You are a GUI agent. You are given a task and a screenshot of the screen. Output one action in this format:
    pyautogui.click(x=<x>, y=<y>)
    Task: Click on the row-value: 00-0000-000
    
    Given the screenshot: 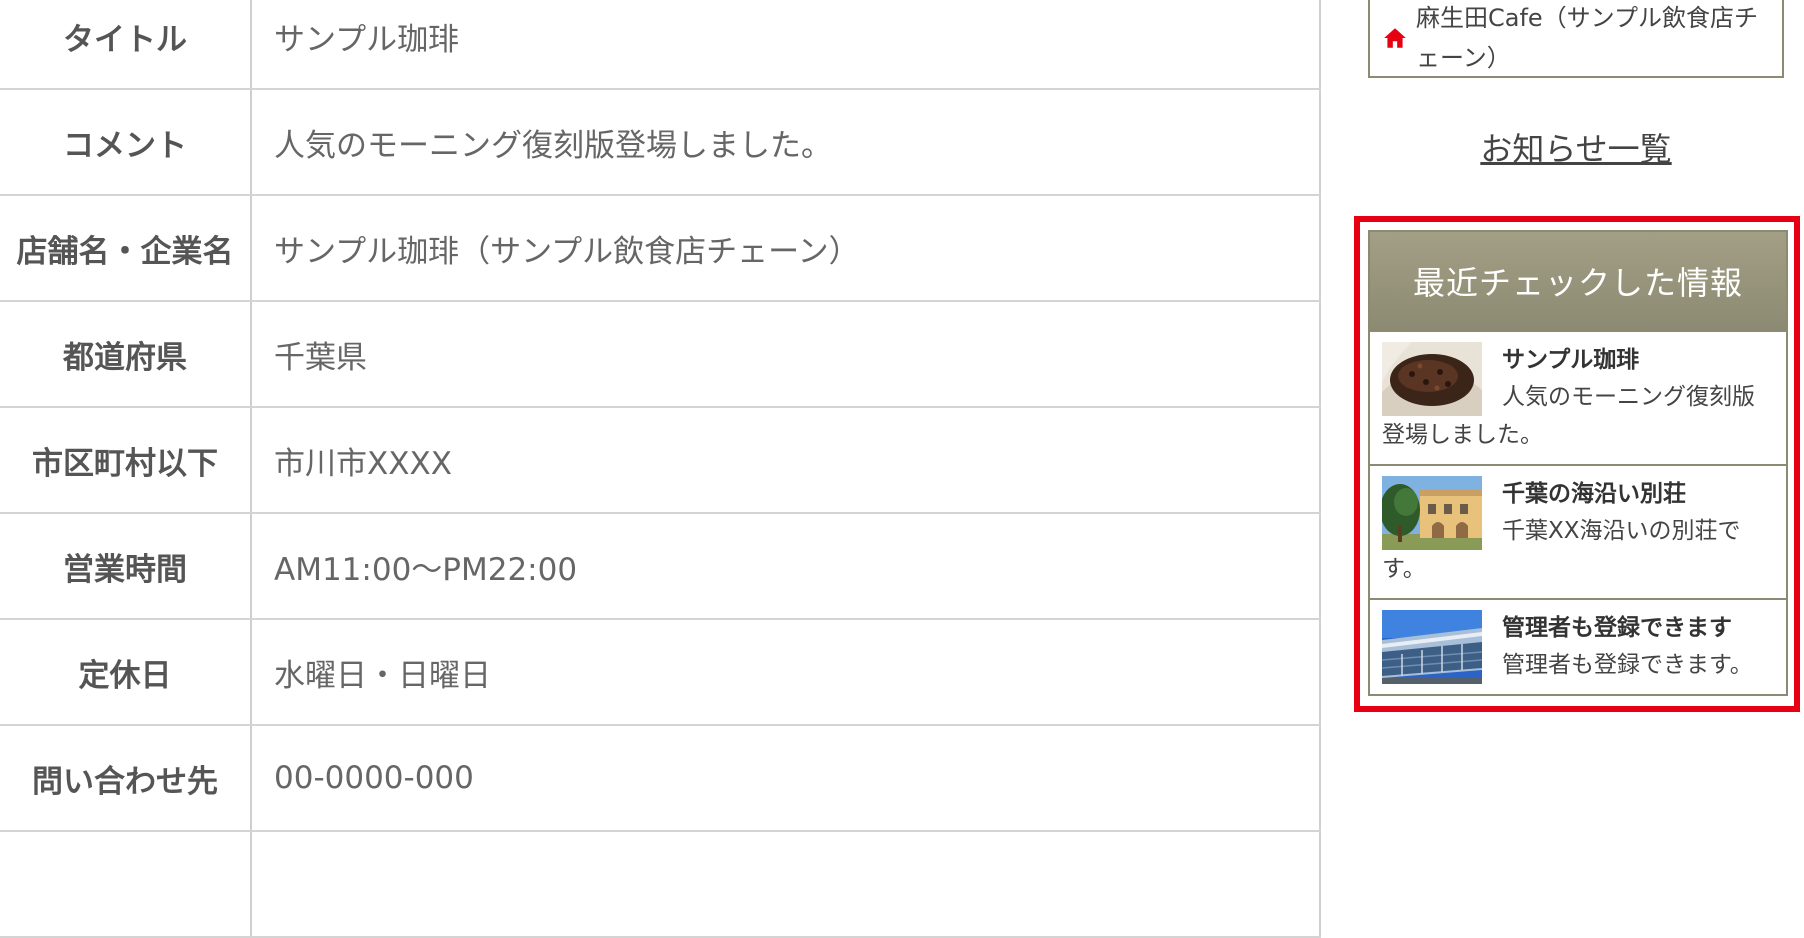 What is the action you would take?
    pyautogui.click(x=786, y=778)
    